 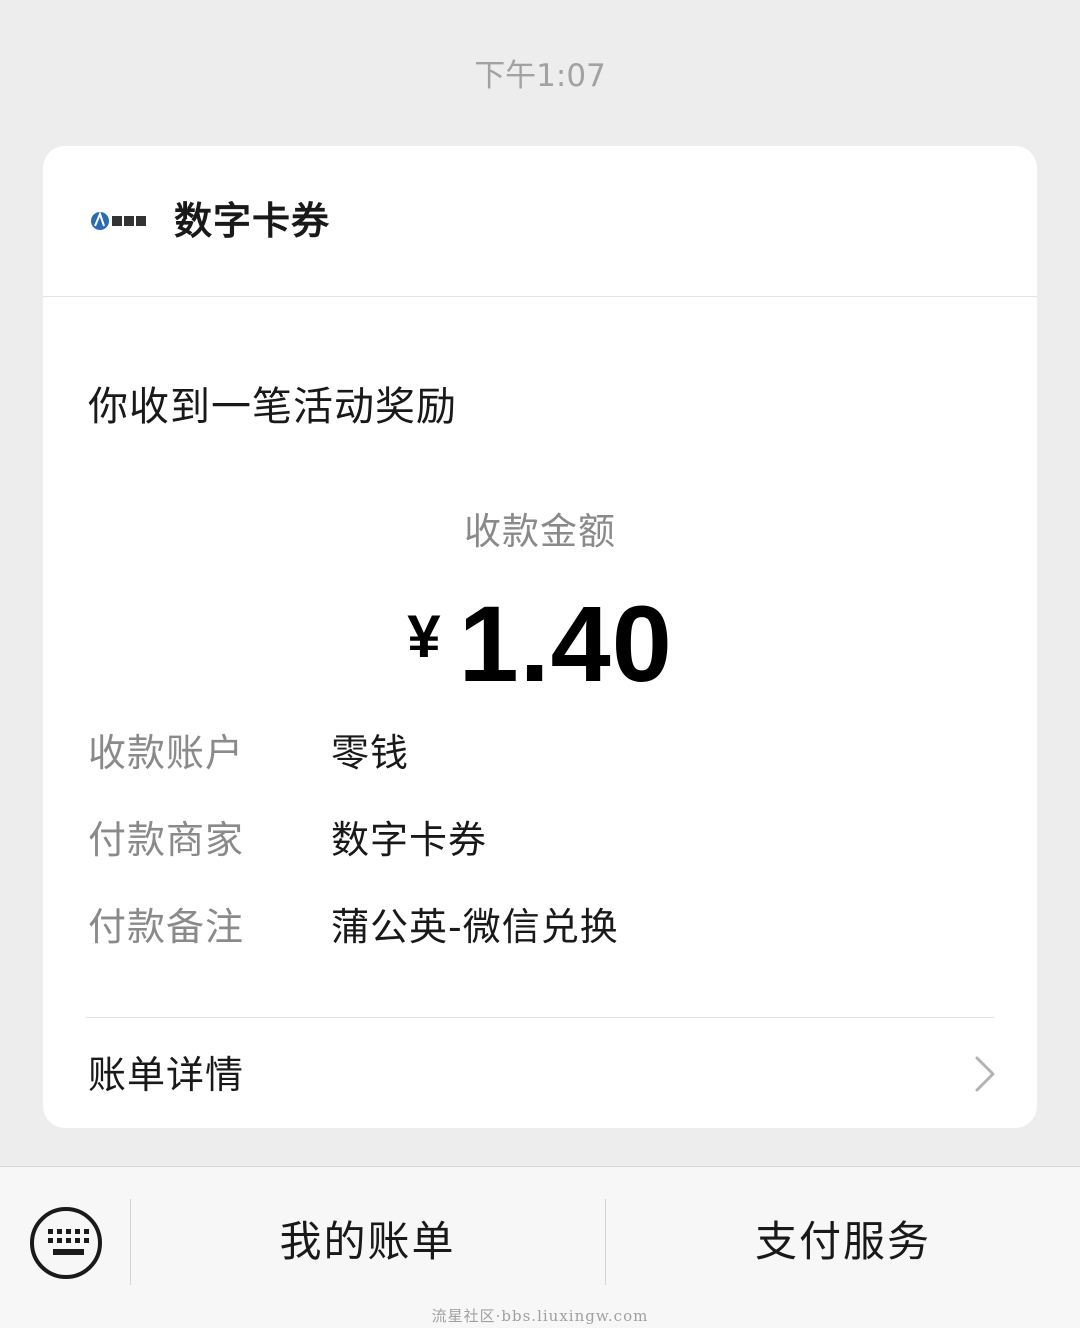 What do you see at coordinates (66, 1243) in the screenshot?
I see `keyboard-icon` at bounding box center [66, 1243].